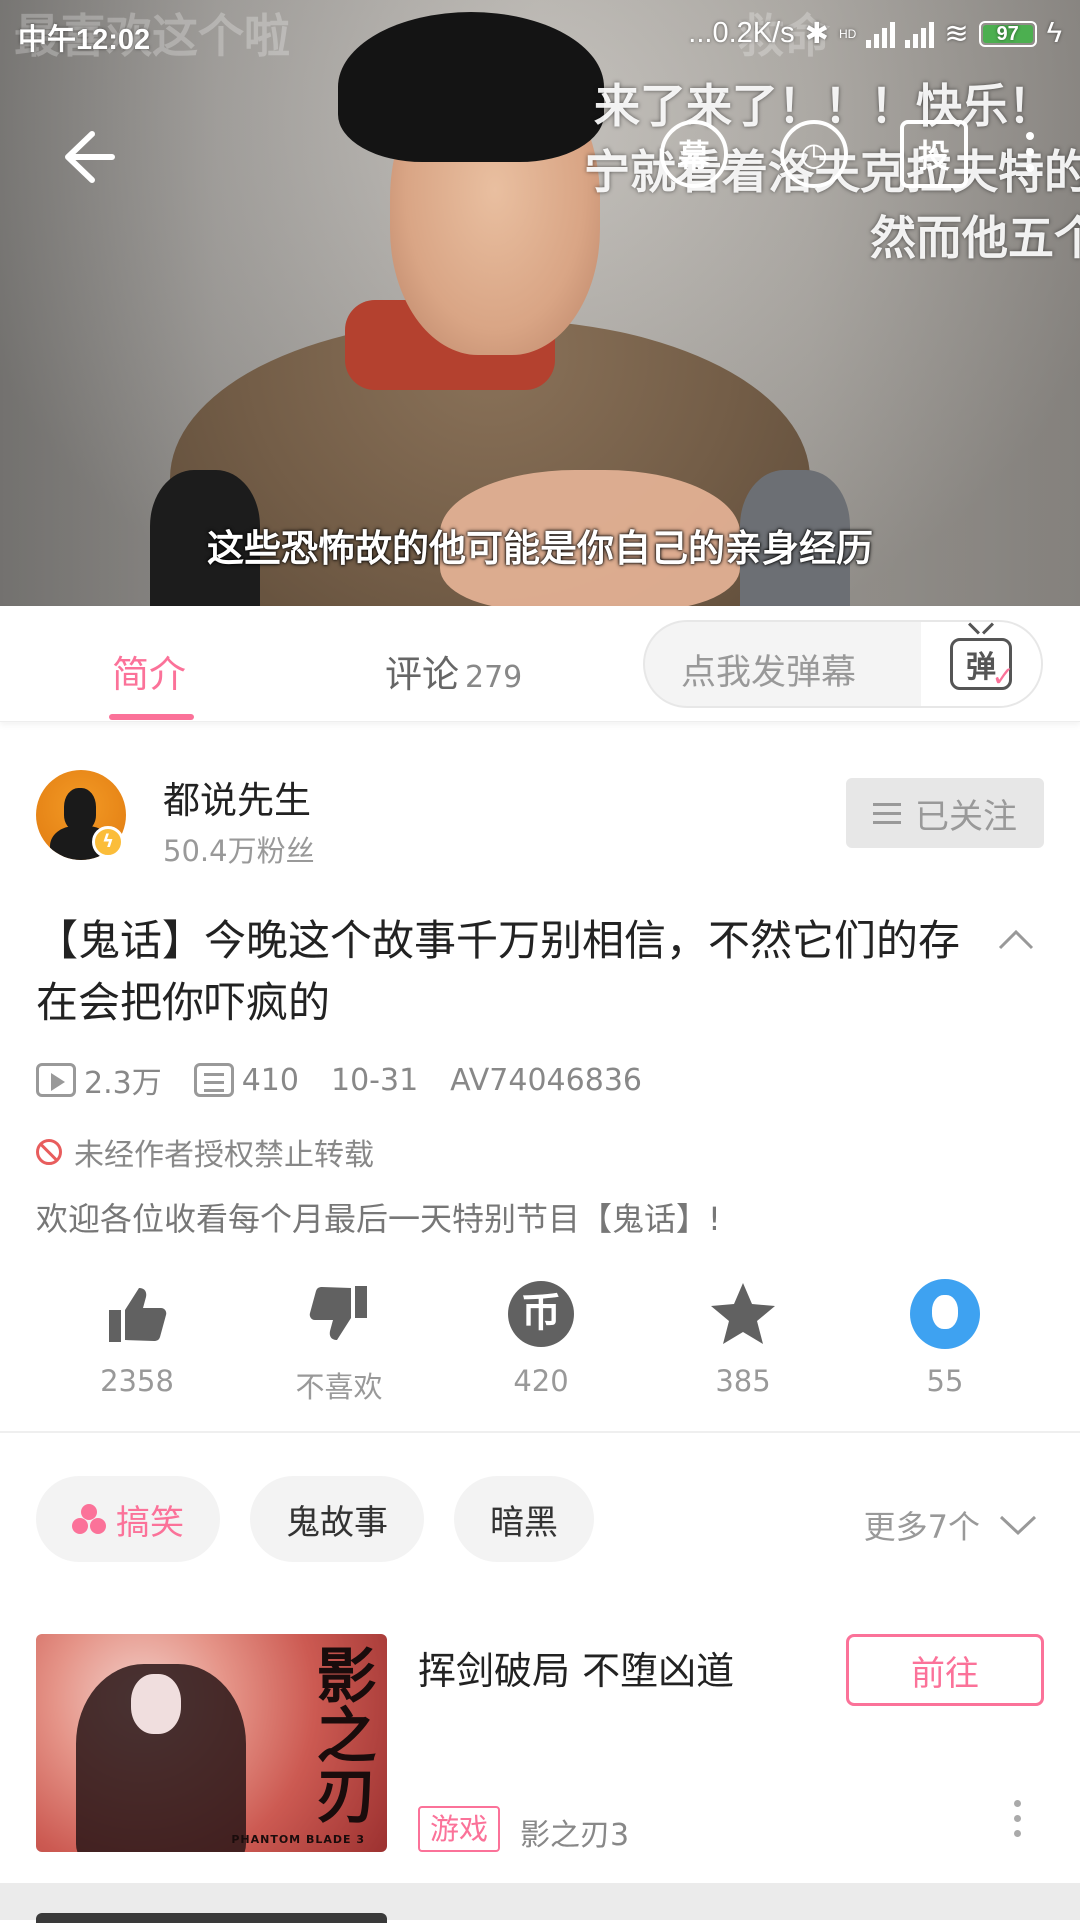 The width and height of the screenshot is (1080, 1923). I want to click on qq-share-icon, so click(945, 1314).